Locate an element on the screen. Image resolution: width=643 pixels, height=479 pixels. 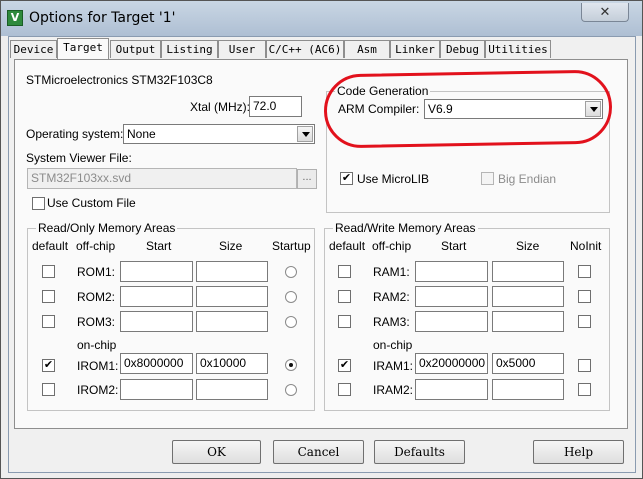
xtal-label: Xtal (MHz): is located at coordinates (220, 107).